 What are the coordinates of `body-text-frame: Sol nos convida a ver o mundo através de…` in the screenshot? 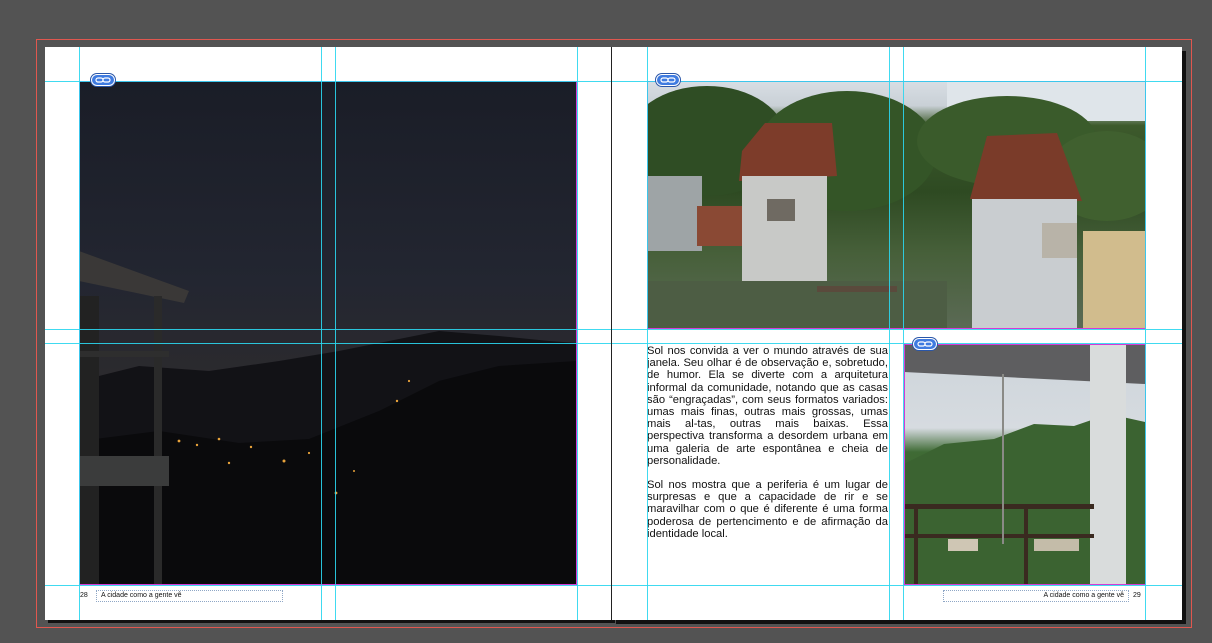 It's located at (767, 464).